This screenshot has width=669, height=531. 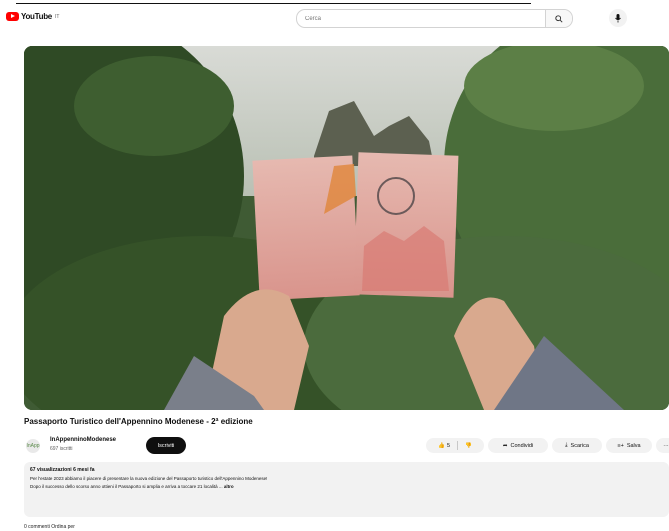 What do you see at coordinates (579, 445) in the screenshot?
I see `download-label: Scarica` at bounding box center [579, 445].